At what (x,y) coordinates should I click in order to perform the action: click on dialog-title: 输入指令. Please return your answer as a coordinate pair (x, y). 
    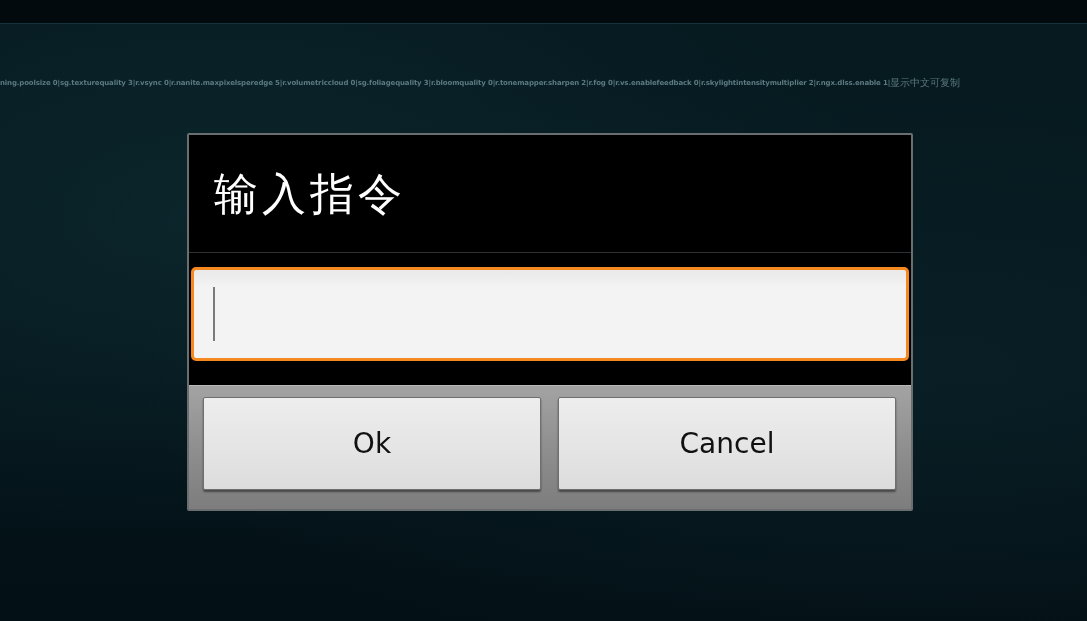
    Looking at the image, I should click on (310, 194).